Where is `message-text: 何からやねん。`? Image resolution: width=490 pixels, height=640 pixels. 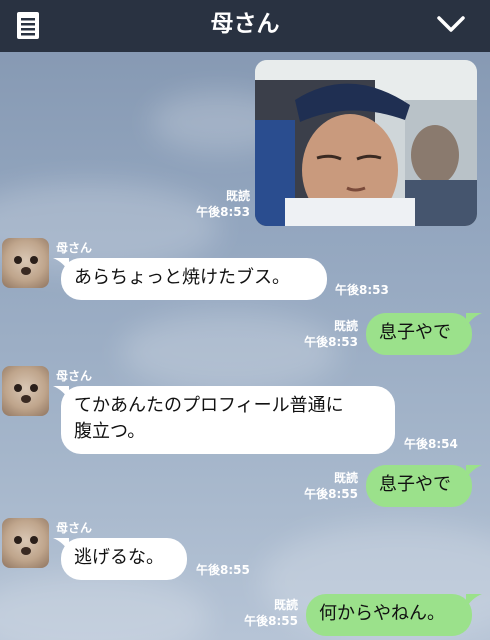
message-text: 何からやねん。 is located at coordinates (382, 613).